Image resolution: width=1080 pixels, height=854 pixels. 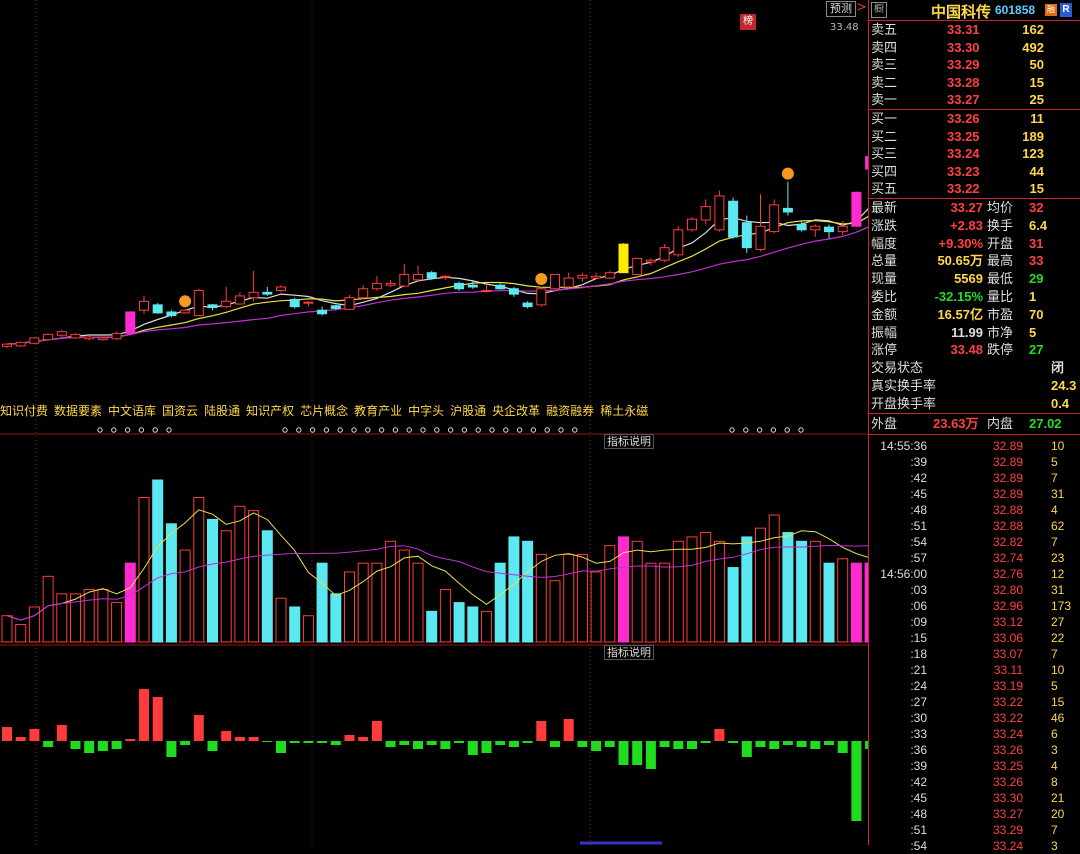 What do you see at coordinates (629, 652) in the screenshot?
I see `indicator-help-button-macd: 指标说明` at bounding box center [629, 652].